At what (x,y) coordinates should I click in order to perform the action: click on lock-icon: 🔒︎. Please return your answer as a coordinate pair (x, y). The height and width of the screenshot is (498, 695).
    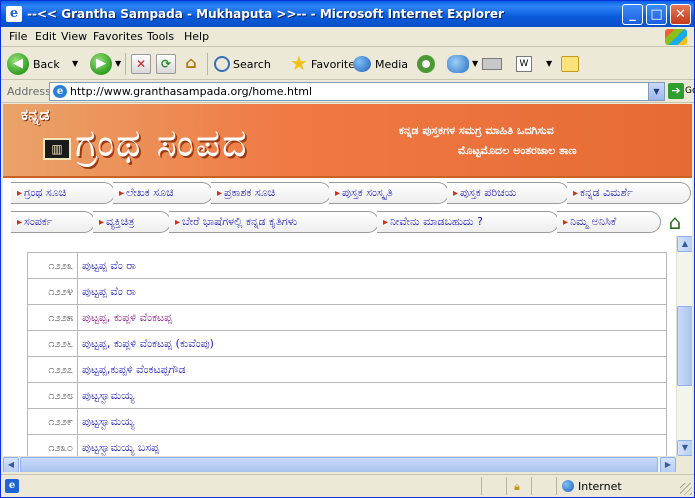
    Looking at the image, I should click on (517, 486).